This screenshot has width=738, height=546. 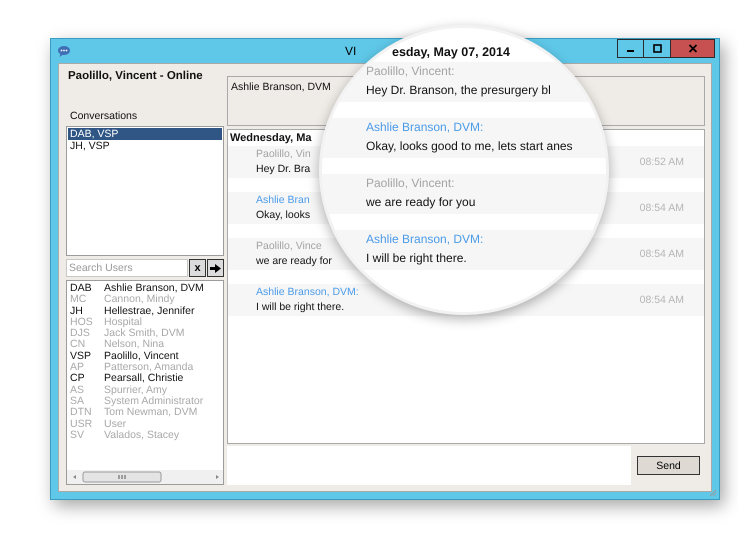 What do you see at coordinates (145, 436) in the screenshot?
I see `user-item: SV Valados, Stacey` at bounding box center [145, 436].